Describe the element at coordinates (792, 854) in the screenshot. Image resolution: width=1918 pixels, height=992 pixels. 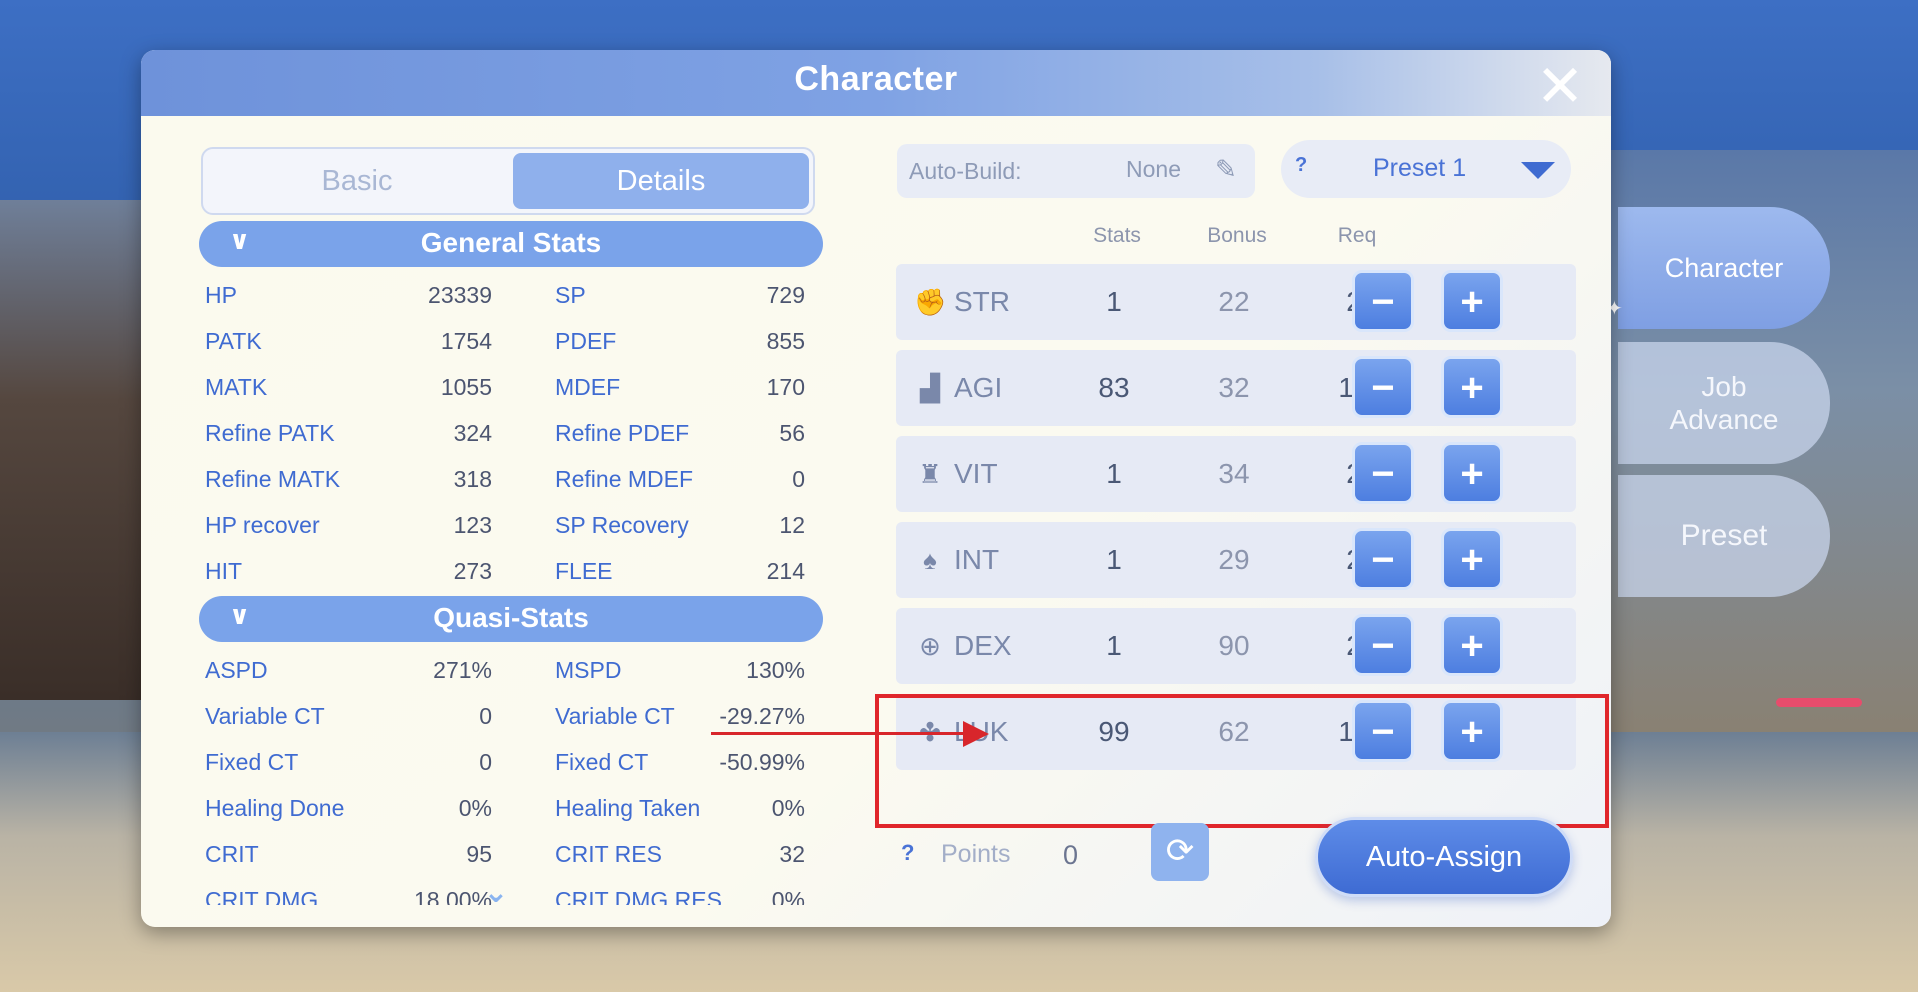
I see `stat-value: 32` at that location.